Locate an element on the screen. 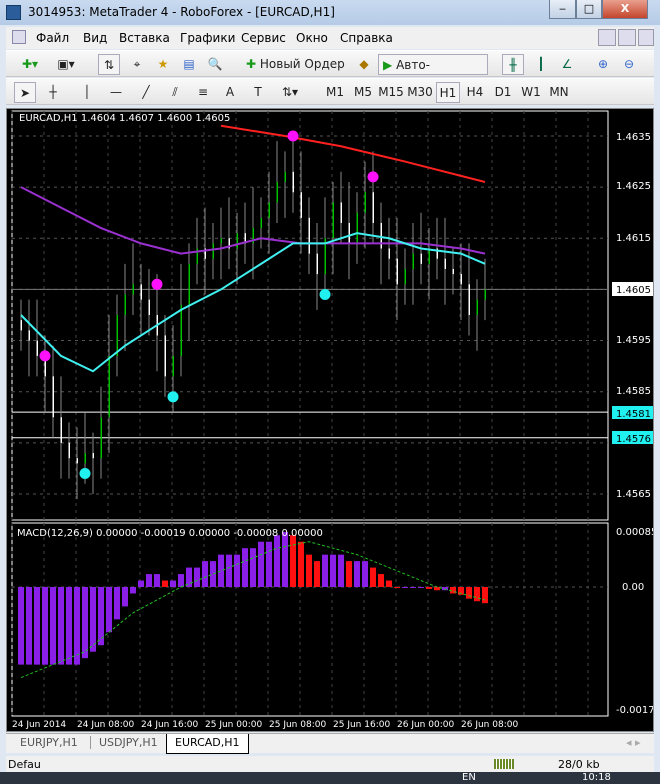  autotrading-icon: ▶ is located at coordinates (388, 65).